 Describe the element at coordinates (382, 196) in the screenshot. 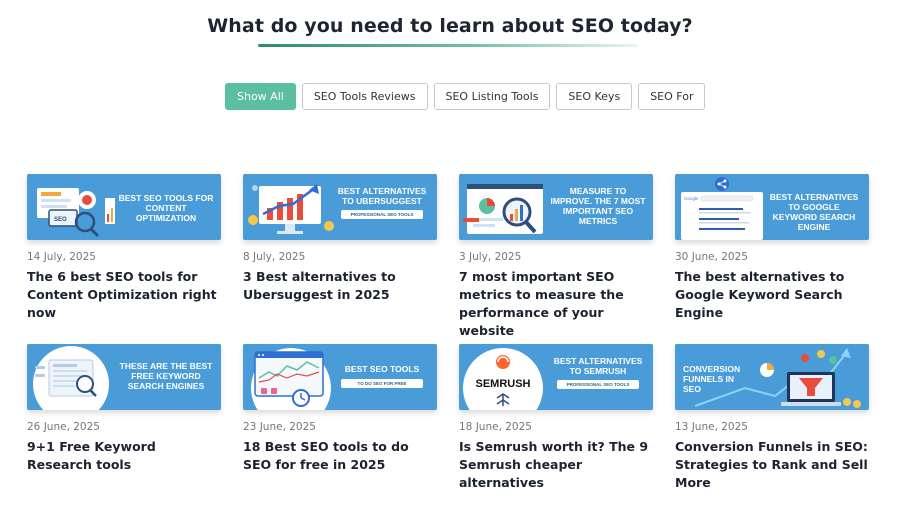

I see `thumbnail-text: BEST ALTERNATIVES TO UBERSUGGEST` at that location.